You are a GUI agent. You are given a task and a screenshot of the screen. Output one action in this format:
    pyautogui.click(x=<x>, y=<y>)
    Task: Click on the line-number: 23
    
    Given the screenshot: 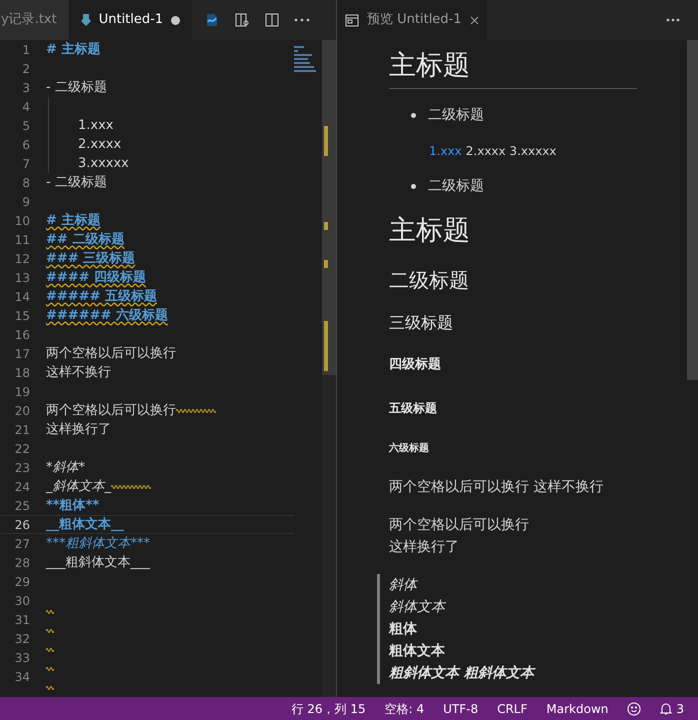 What is the action you would take?
    pyautogui.click(x=22, y=468)
    